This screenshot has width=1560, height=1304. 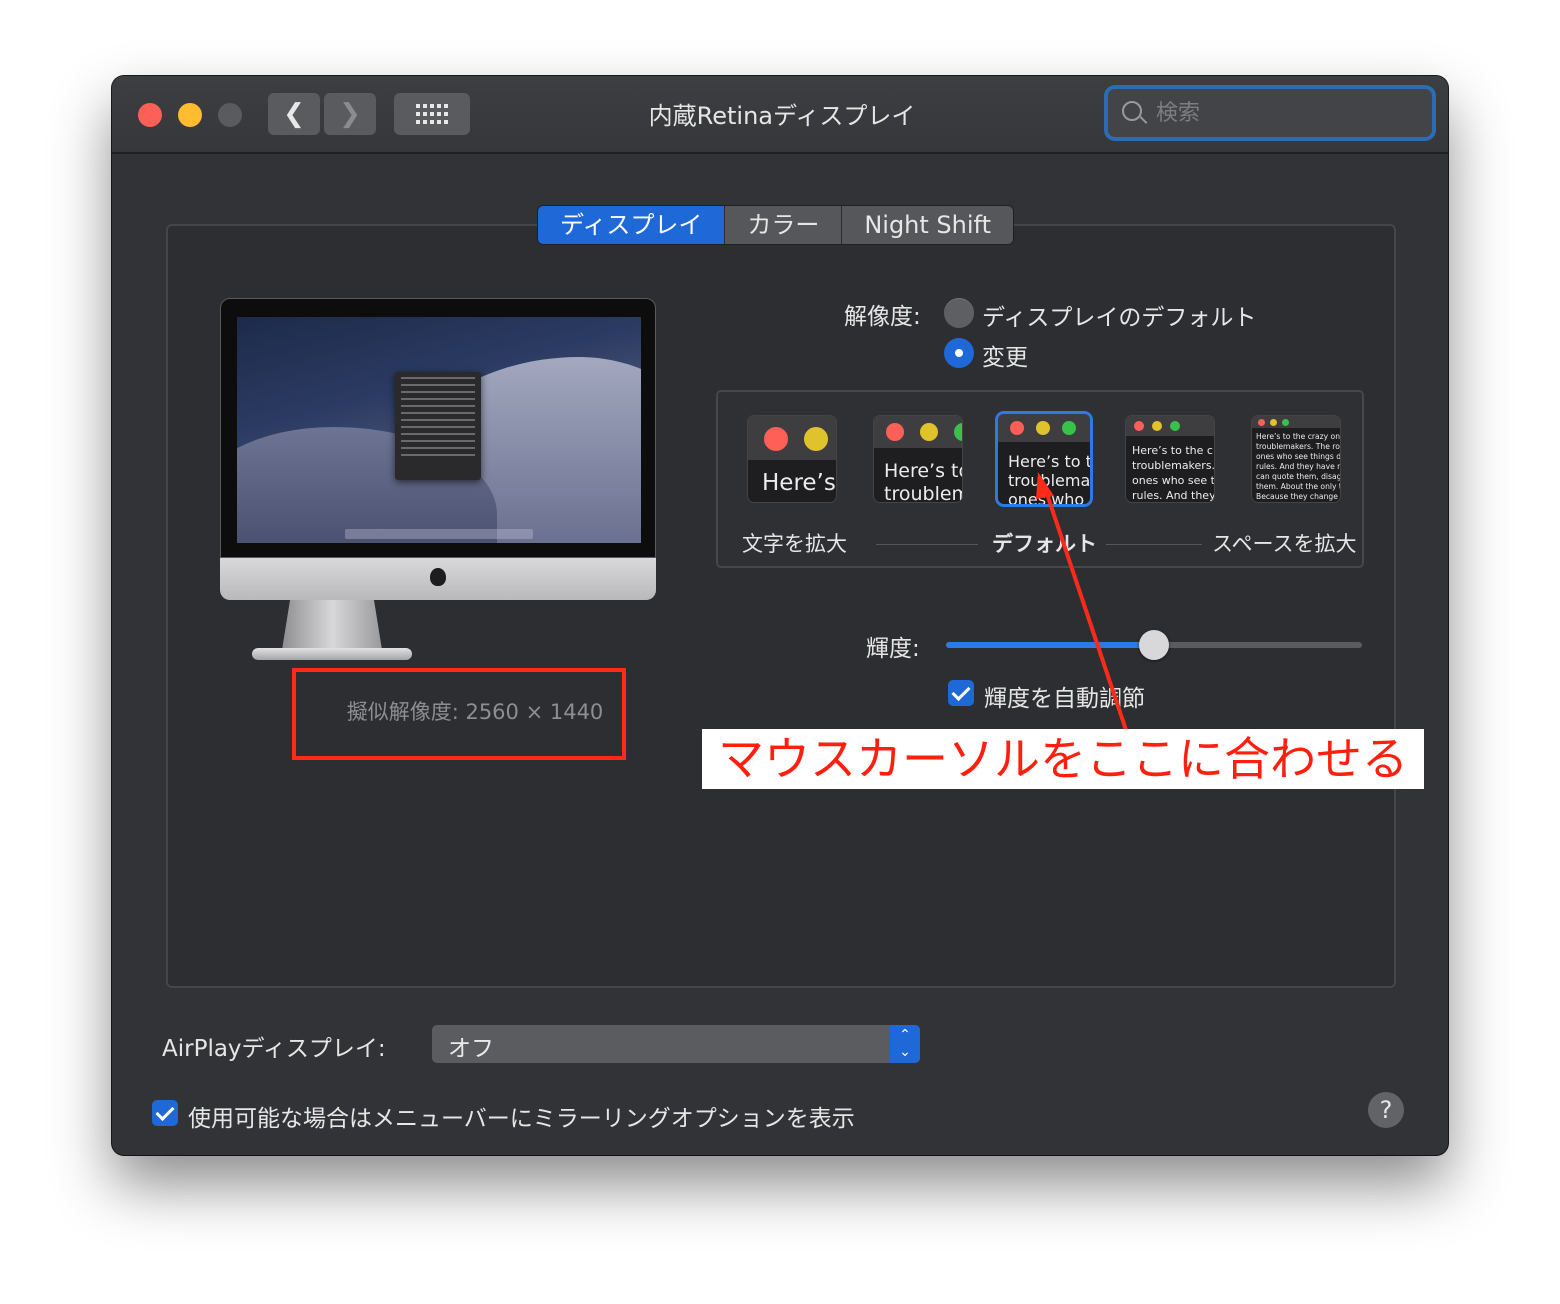 What do you see at coordinates (1082, 601) in the screenshot?
I see `annotation-arrow` at bounding box center [1082, 601].